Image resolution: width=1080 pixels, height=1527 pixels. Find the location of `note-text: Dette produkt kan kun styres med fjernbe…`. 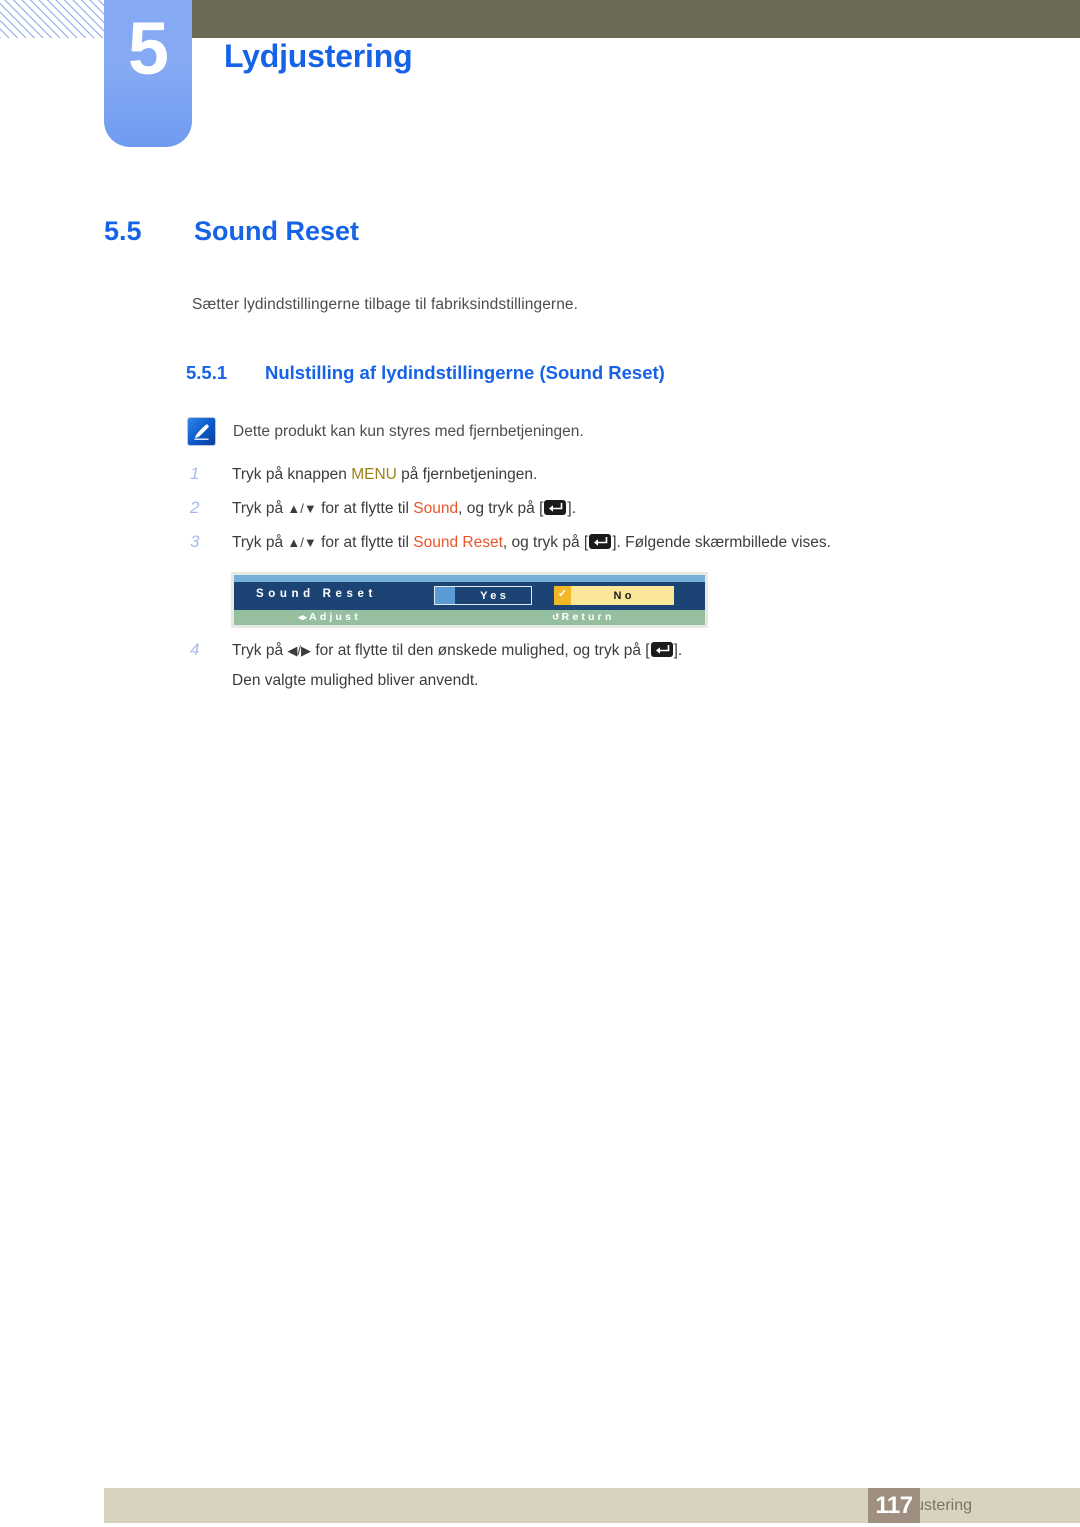

note-text: Dette produkt kan kun styres med fjernbe… is located at coordinates (408, 431).